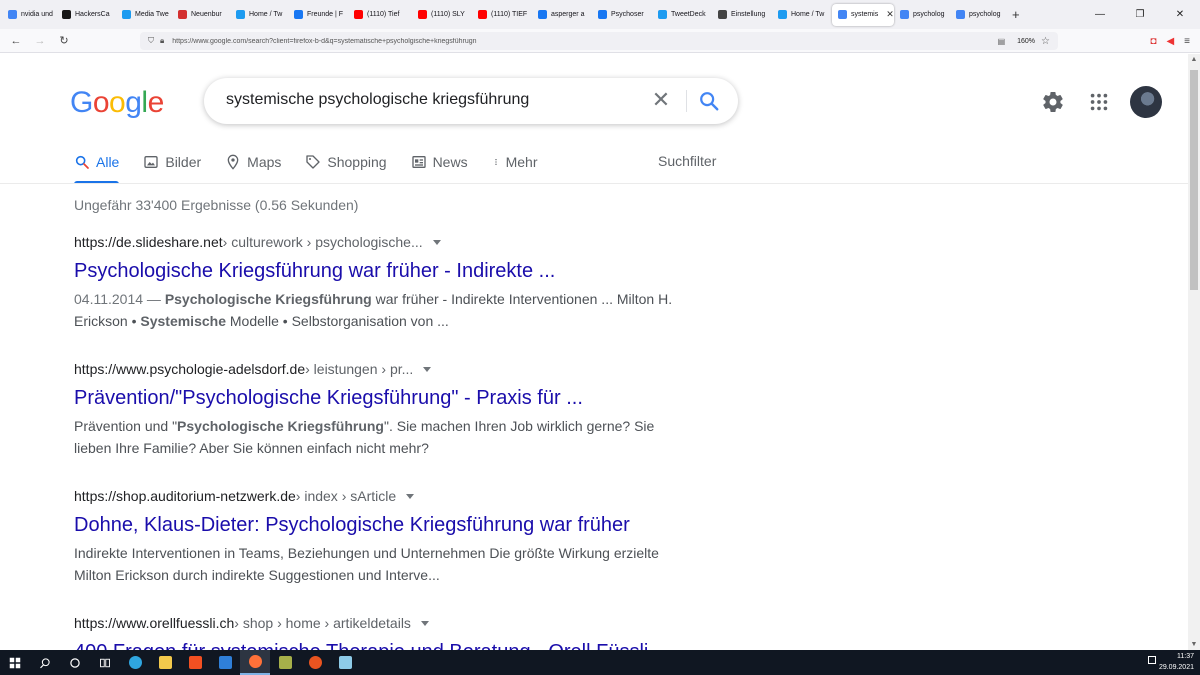 The width and height of the screenshot is (1200, 675). What do you see at coordinates (346, 496) in the screenshot?
I see `result-breadcrumb: › index › sArticle` at bounding box center [346, 496].